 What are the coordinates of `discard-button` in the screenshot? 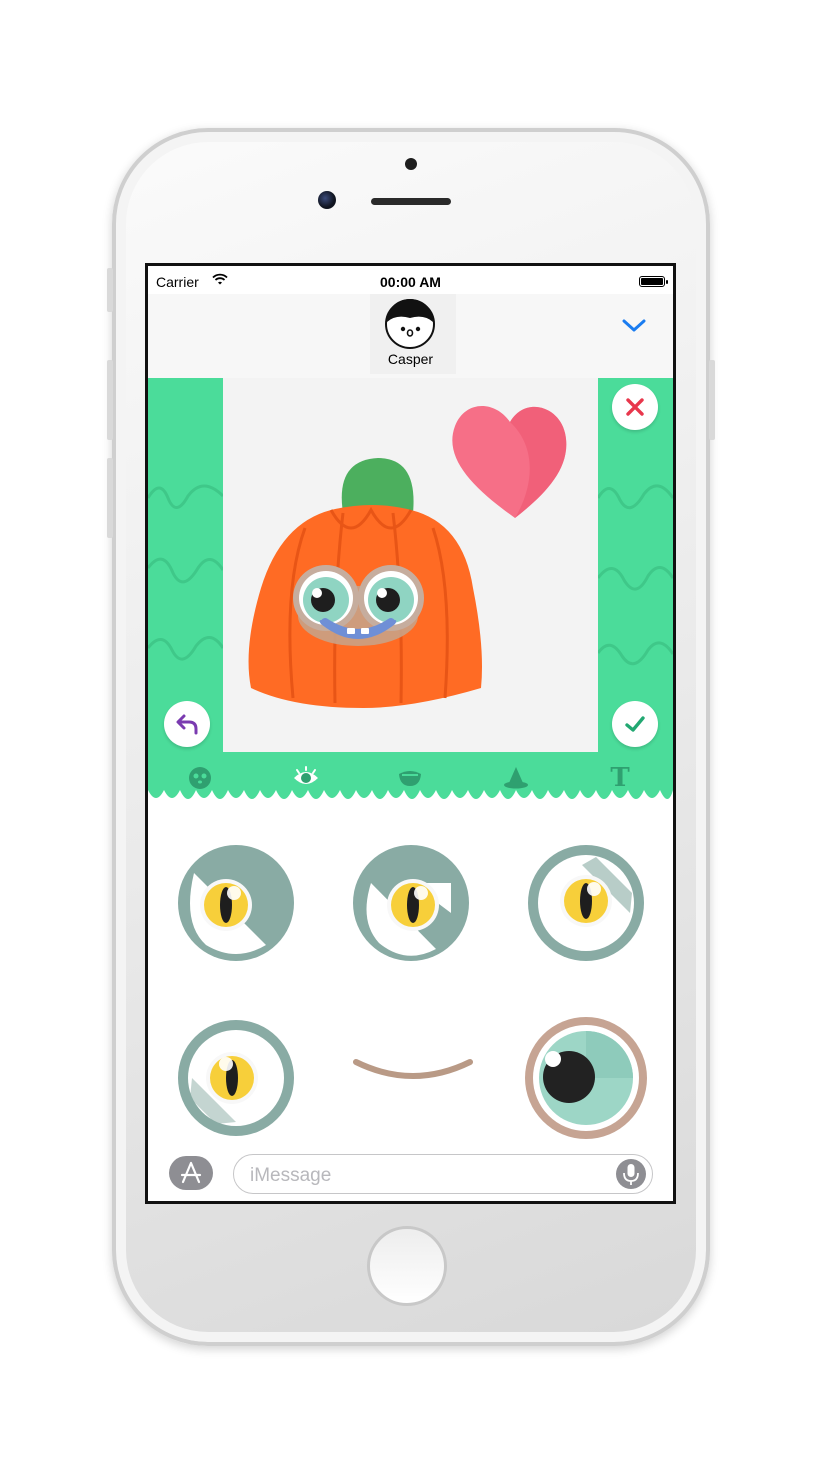 It's located at (635, 407).